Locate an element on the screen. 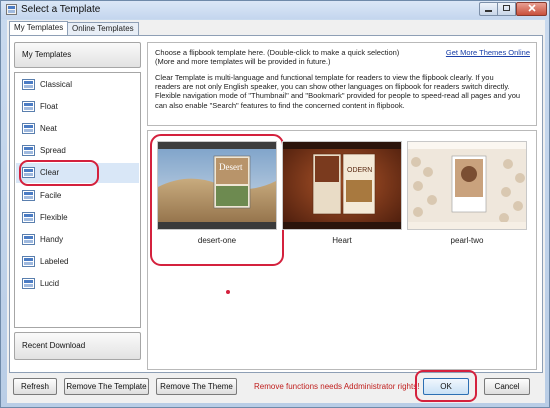 The height and width of the screenshot is (408, 550). sidebar-item-label: Neat is located at coordinates (48, 128).